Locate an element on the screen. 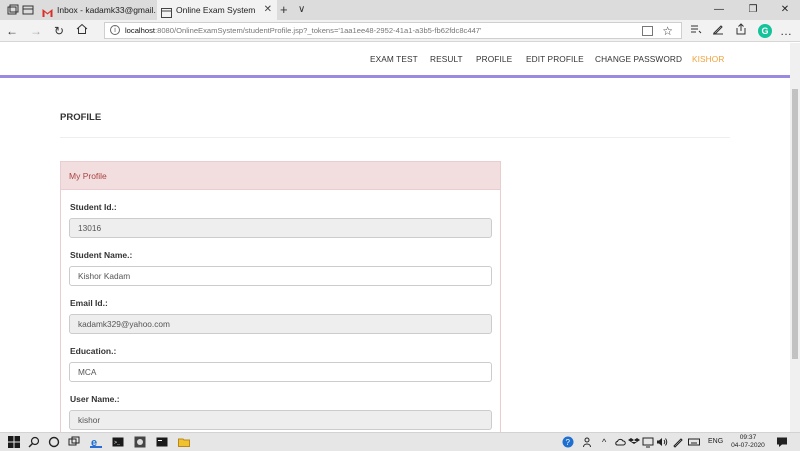 The height and width of the screenshot is (451, 800). file-explorer-icon is located at coordinates (184, 442).